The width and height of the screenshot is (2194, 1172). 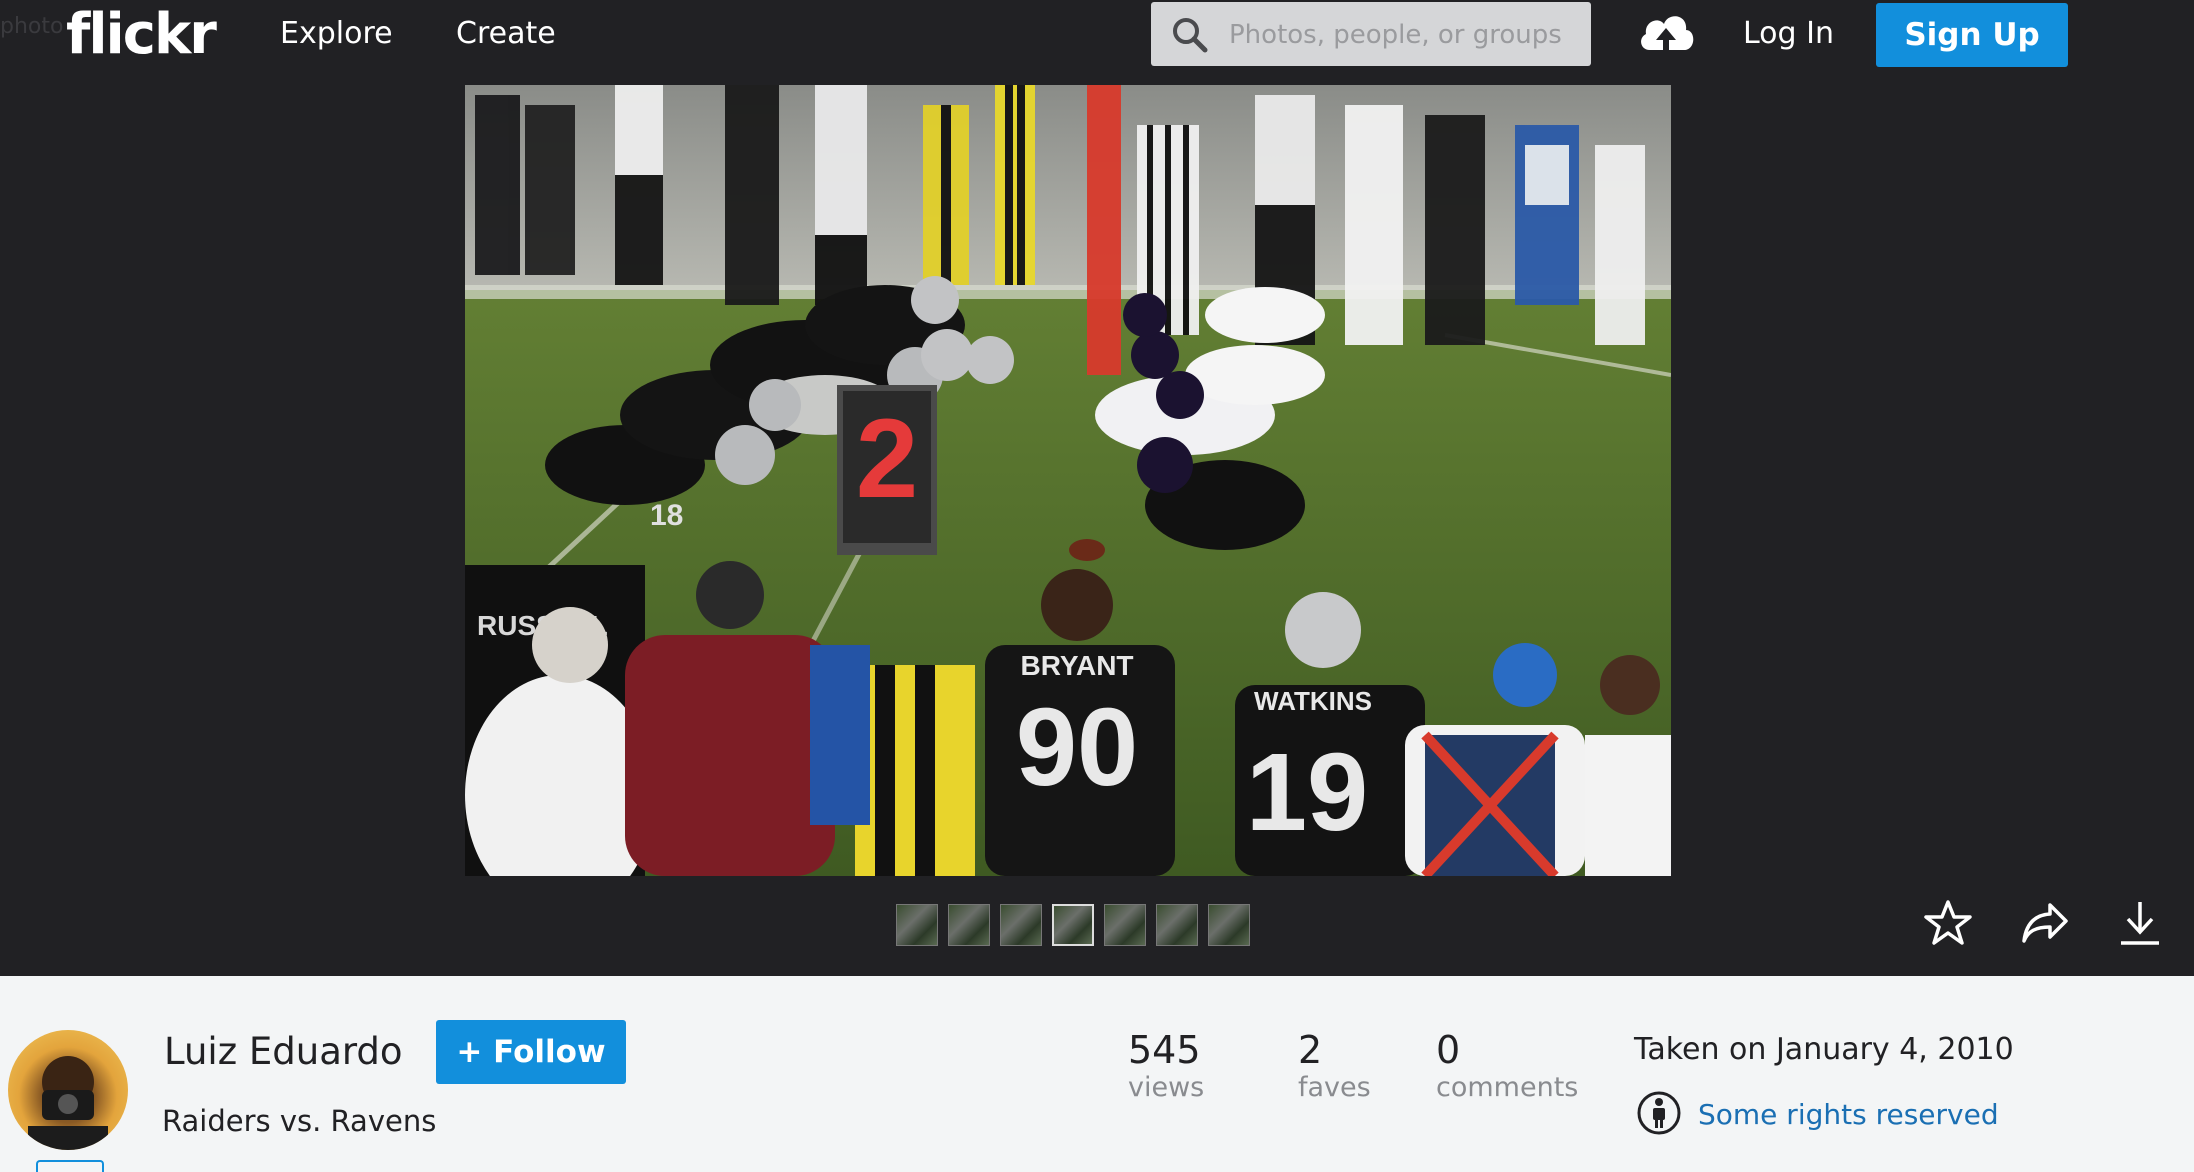 What do you see at coordinates (1666, 32) in the screenshot?
I see `upload-cloud-icon` at bounding box center [1666, 32].